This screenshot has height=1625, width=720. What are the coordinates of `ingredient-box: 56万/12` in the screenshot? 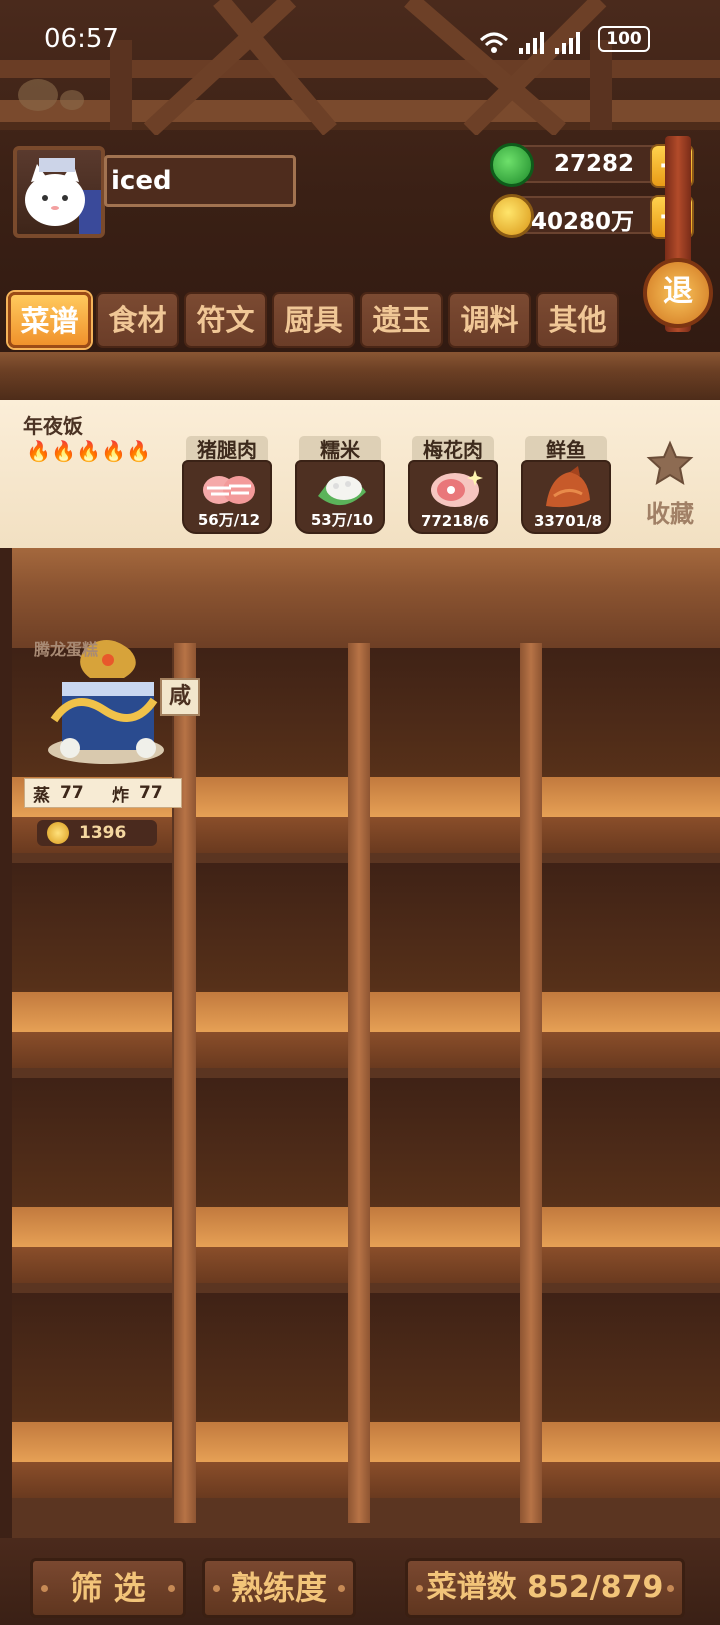 It's located at (227, 497).